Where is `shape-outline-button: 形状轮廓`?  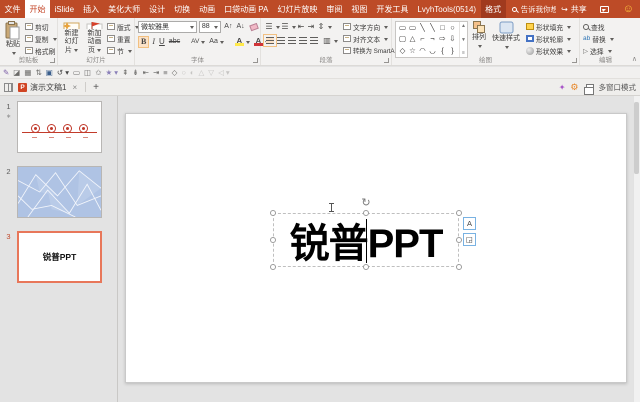
shape-outline-button: 形状轮廓 is located at coordinates (549, 38).